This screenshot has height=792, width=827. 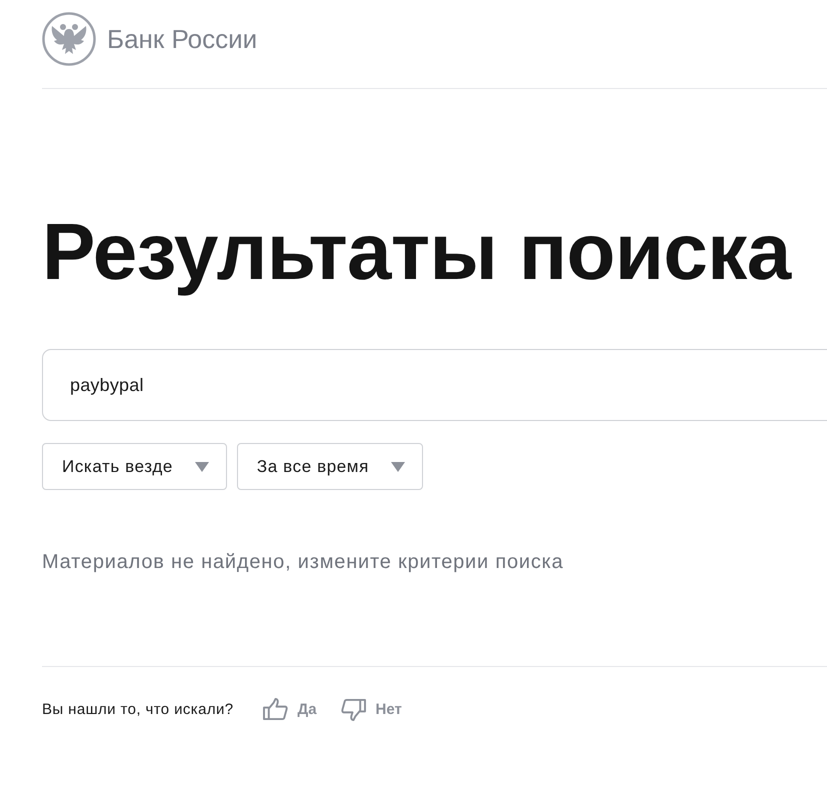 What do you see at coordinates (353, 709) in the screenshot?
I see `thumbs-down-icon` at bounding box center [353, 709].